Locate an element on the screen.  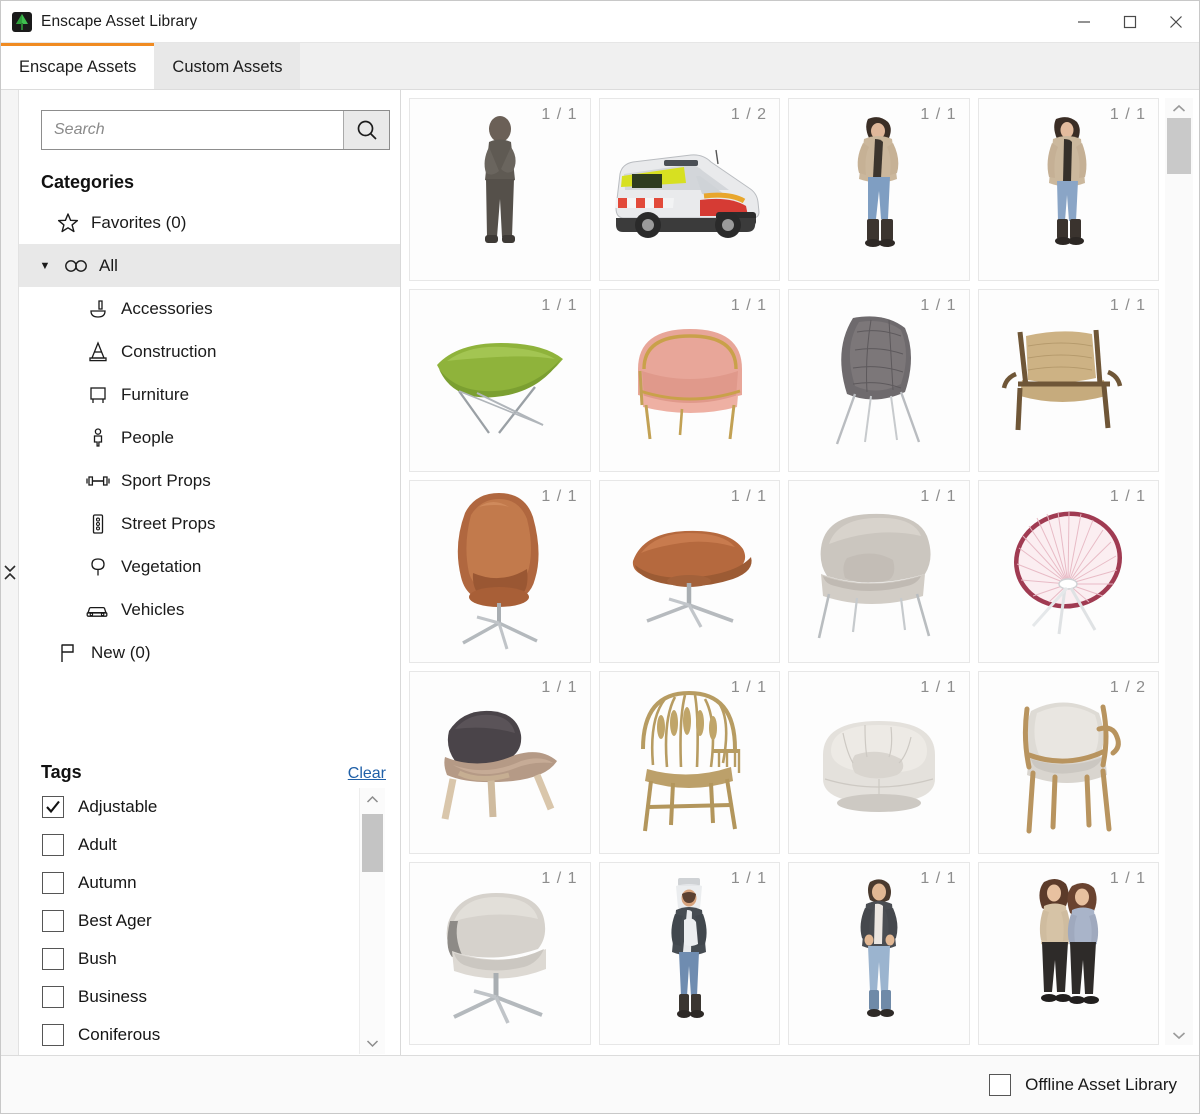
checkbox-coniferous is located at coordinates (53, 1035).